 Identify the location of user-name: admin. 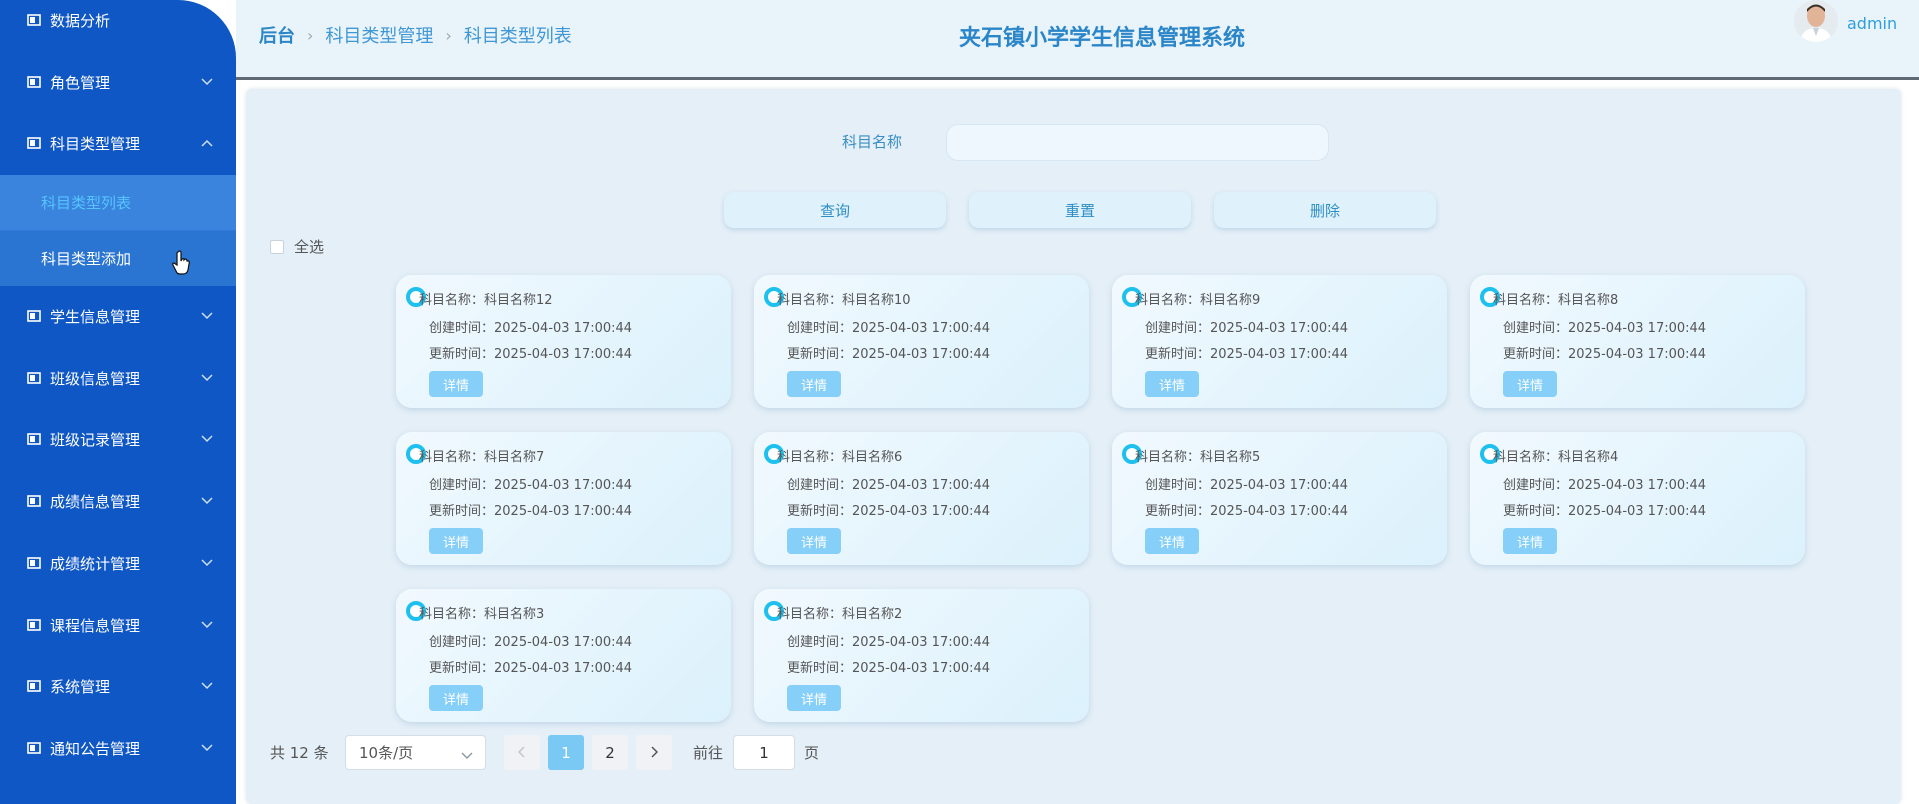
(1872, 23).